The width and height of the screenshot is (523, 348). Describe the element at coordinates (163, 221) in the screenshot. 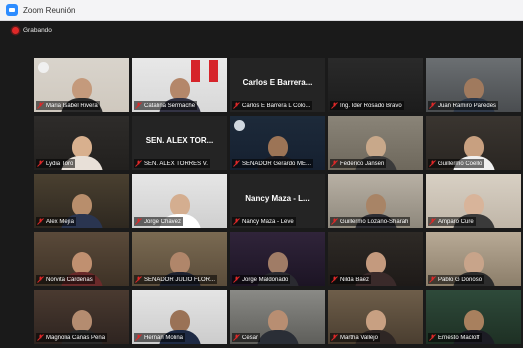

I see `participant-name: Jorge Chavez` at that location.